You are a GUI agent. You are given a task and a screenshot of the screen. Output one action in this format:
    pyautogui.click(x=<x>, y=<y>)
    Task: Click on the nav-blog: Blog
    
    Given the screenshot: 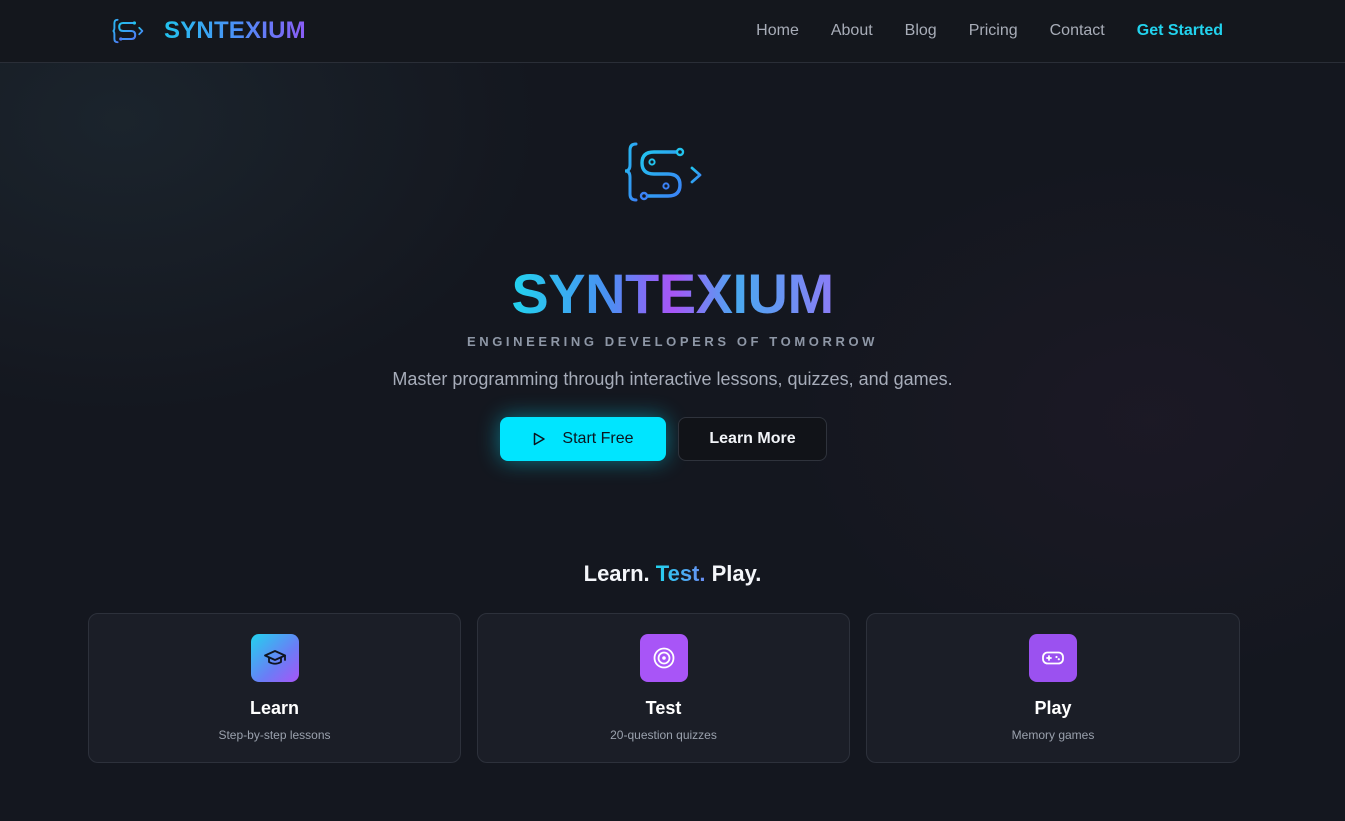 What is the action you would take?
    pyautogui.click(x=921, y=31)
    